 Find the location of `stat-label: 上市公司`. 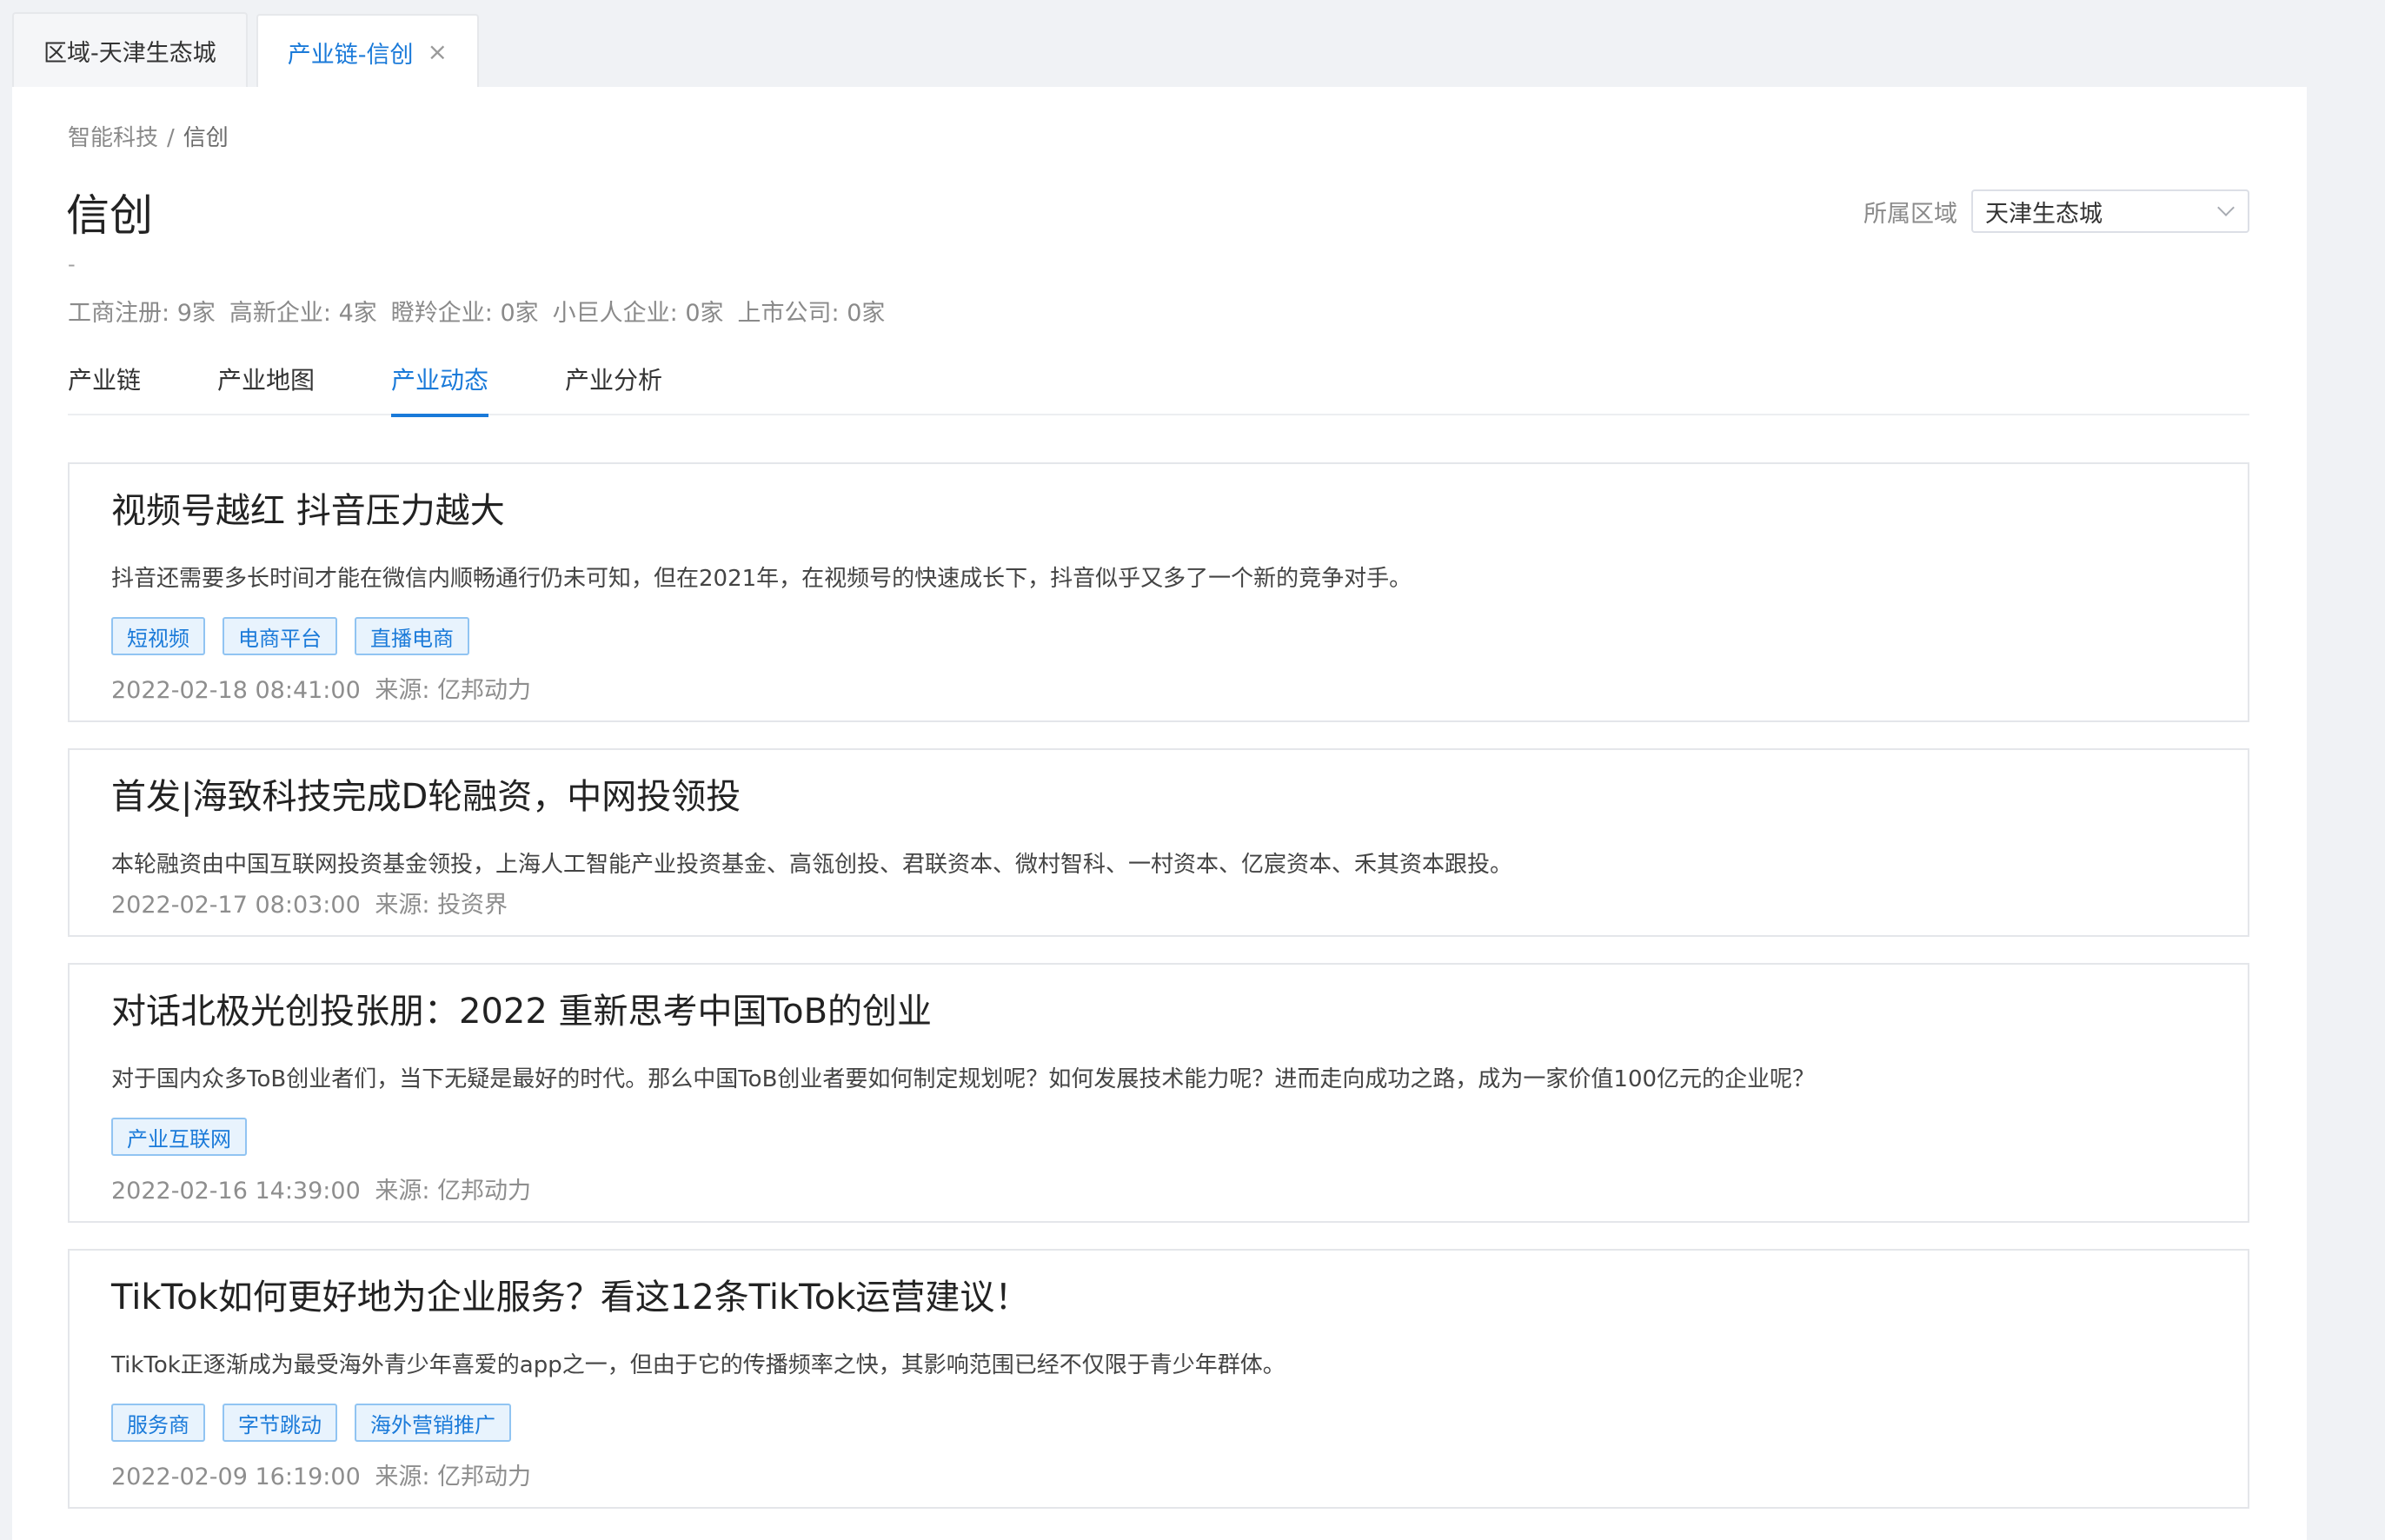

stat-label: 上市公司 is located at coordinates (784, 313).